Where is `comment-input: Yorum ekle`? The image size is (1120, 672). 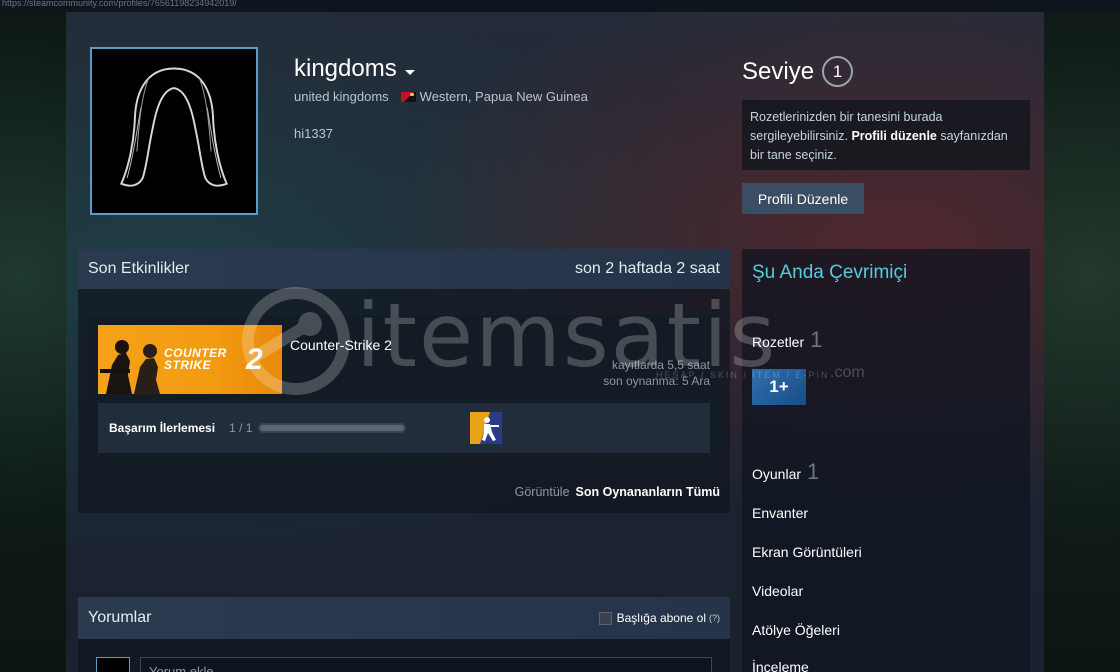 comment-input: Yorum ekle is located at coordinates (426, 664).